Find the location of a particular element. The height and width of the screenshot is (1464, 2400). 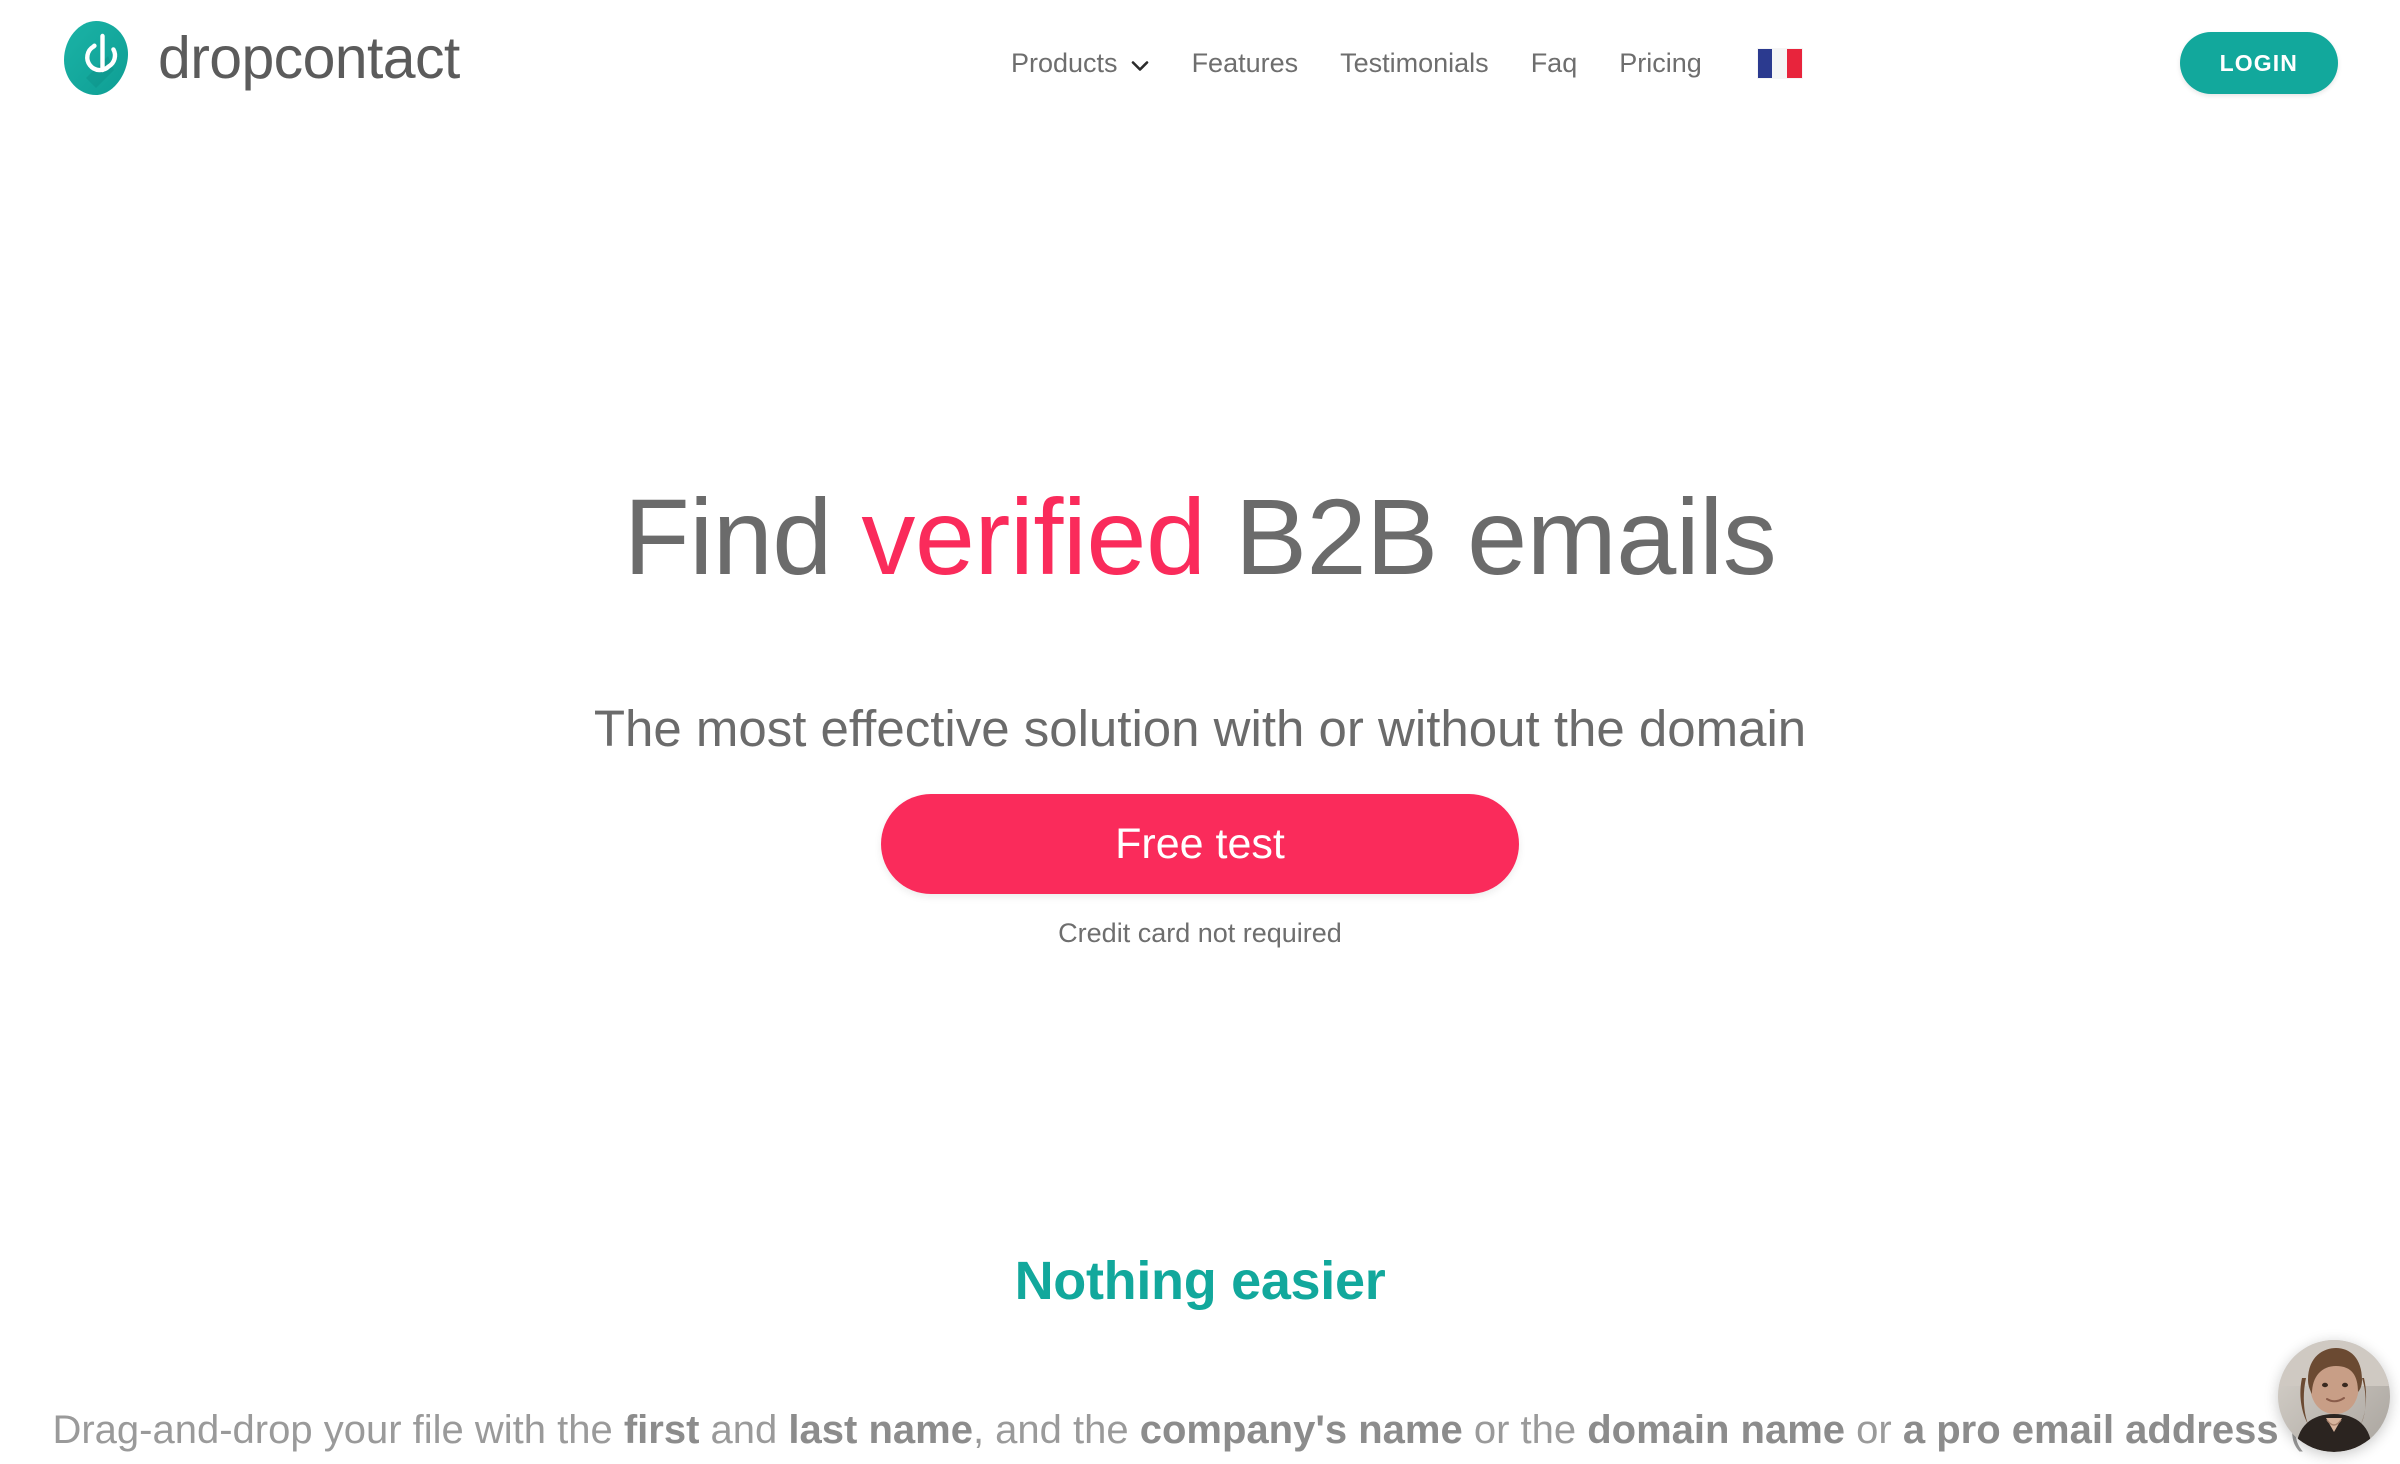

nav-item-testimonials-label: Testimonials is located at coordinates (1414, 63).